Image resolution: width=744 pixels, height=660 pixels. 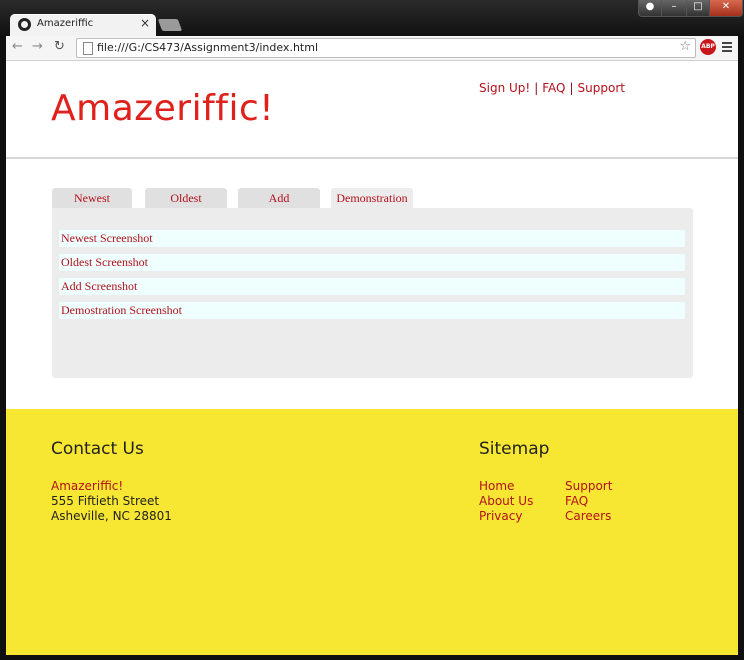 I want to click on faq-link: FAQ, so click(x=553, y=88).